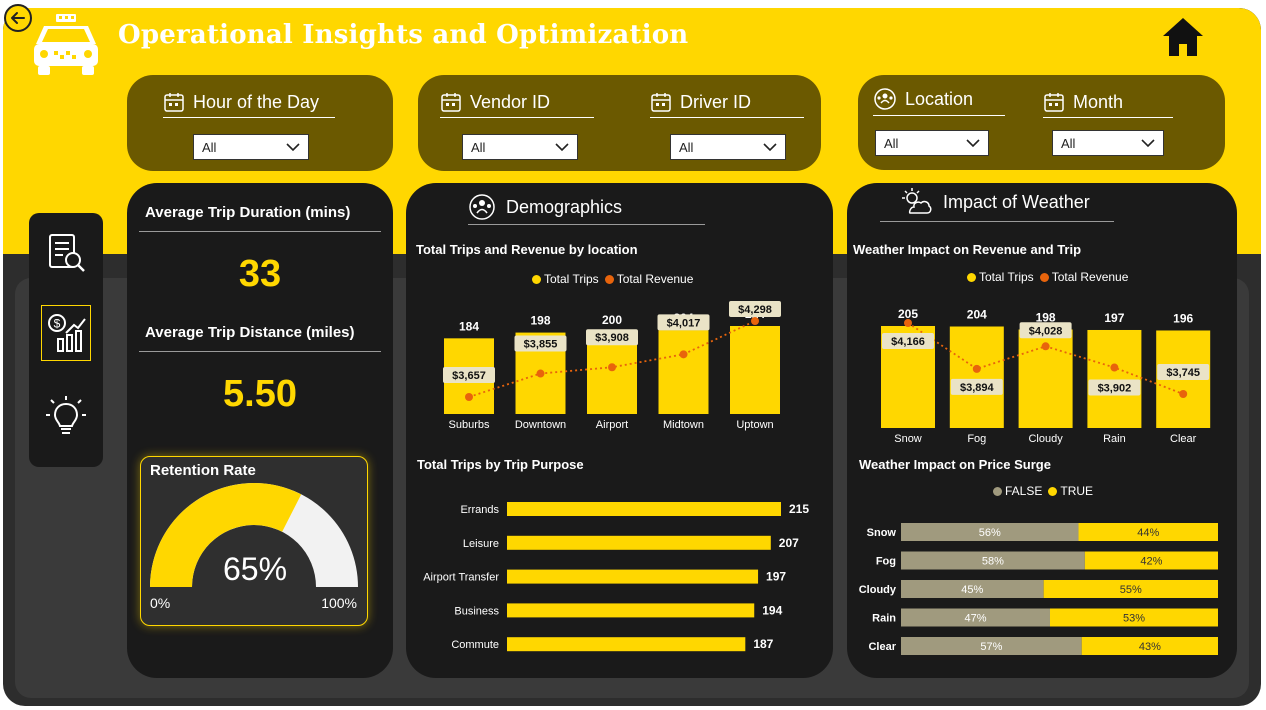 Image resolution: width=1266 pixels, height=710 pixels. I want to click on surge-true-label: 55%, so click(1131, 590).